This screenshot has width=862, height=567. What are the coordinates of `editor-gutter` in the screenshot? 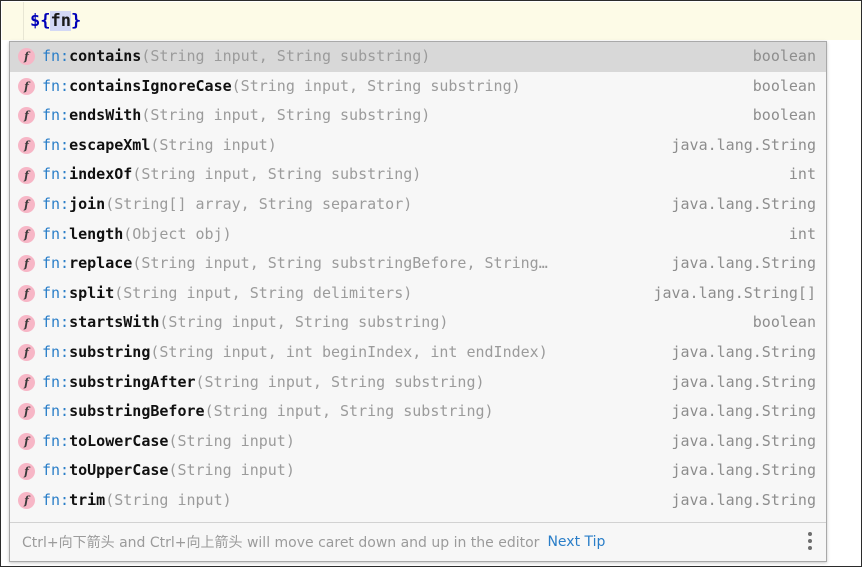 It's located at (13, 21).